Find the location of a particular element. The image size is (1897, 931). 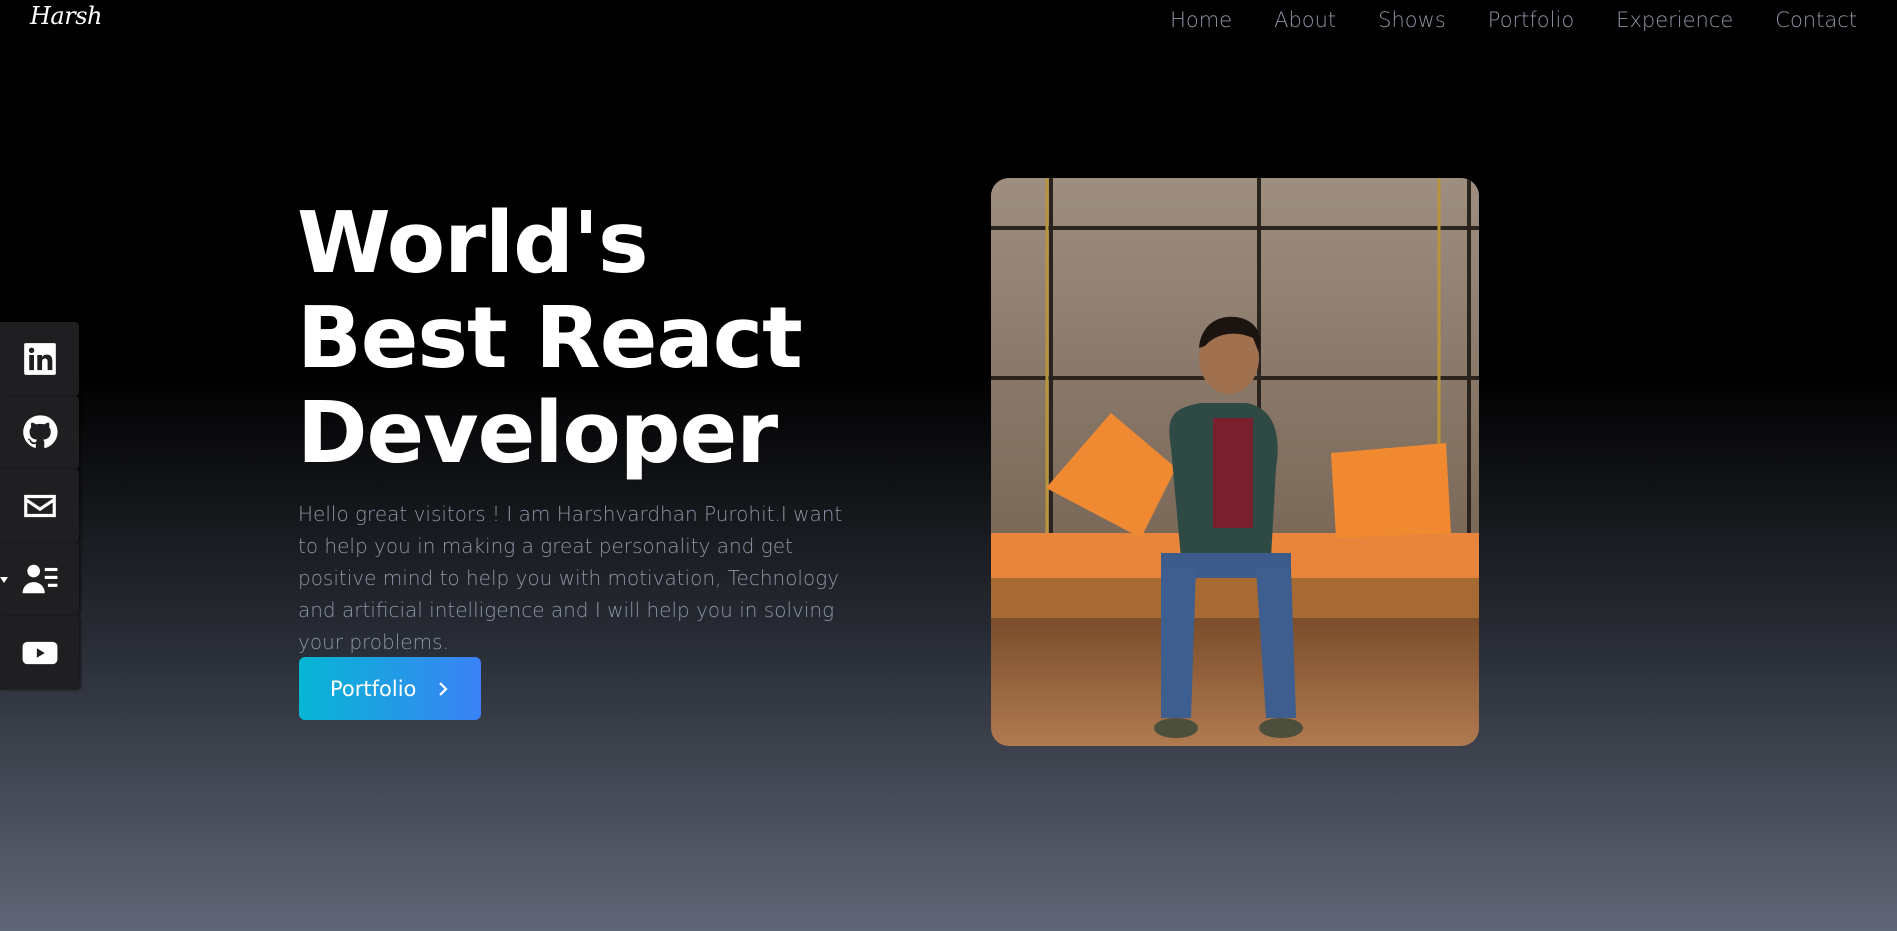

hero-title-line-2: Best React is located at coordinates (550, 338).